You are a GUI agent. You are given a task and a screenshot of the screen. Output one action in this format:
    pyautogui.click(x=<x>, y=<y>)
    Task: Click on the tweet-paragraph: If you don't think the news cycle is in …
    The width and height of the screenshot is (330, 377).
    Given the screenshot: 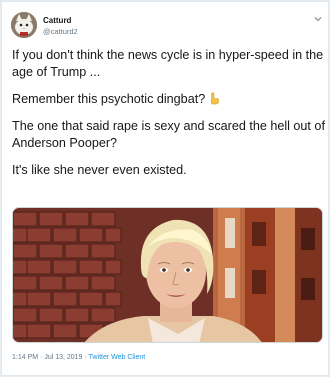 What is the action you would take?
    pyautogui.click(x=168, y=63)
    